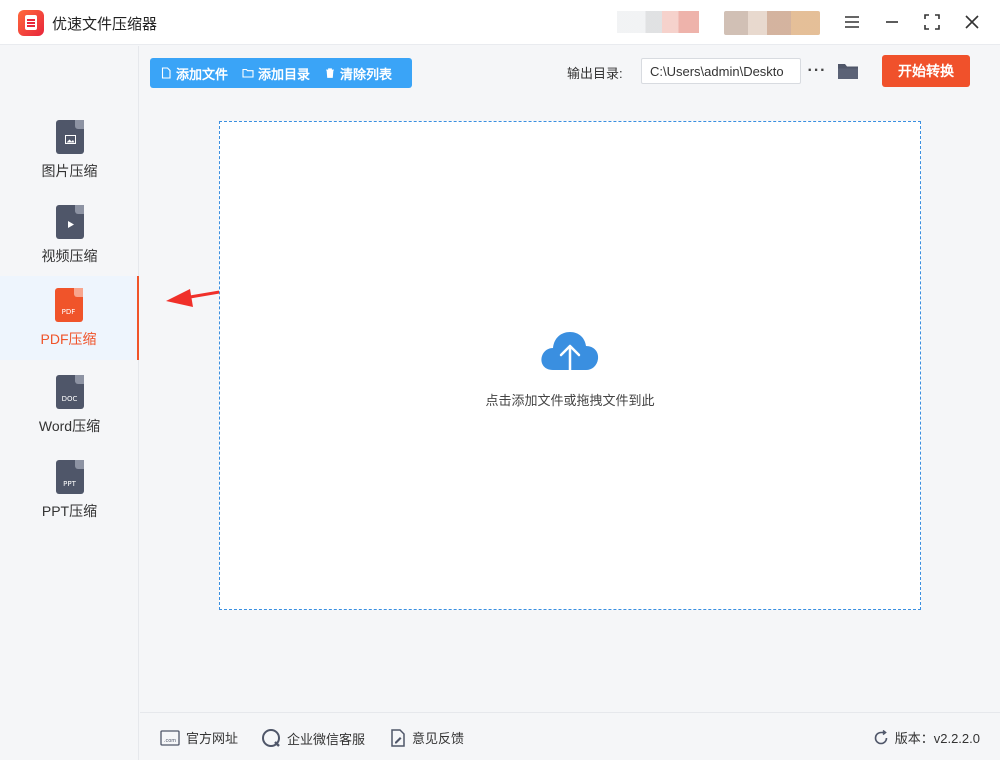 The width and height of the screenshot is (1000, 760). Describe the element at coordinates (398, 737) in the screenshot. I see `feedback-icon` at that location.